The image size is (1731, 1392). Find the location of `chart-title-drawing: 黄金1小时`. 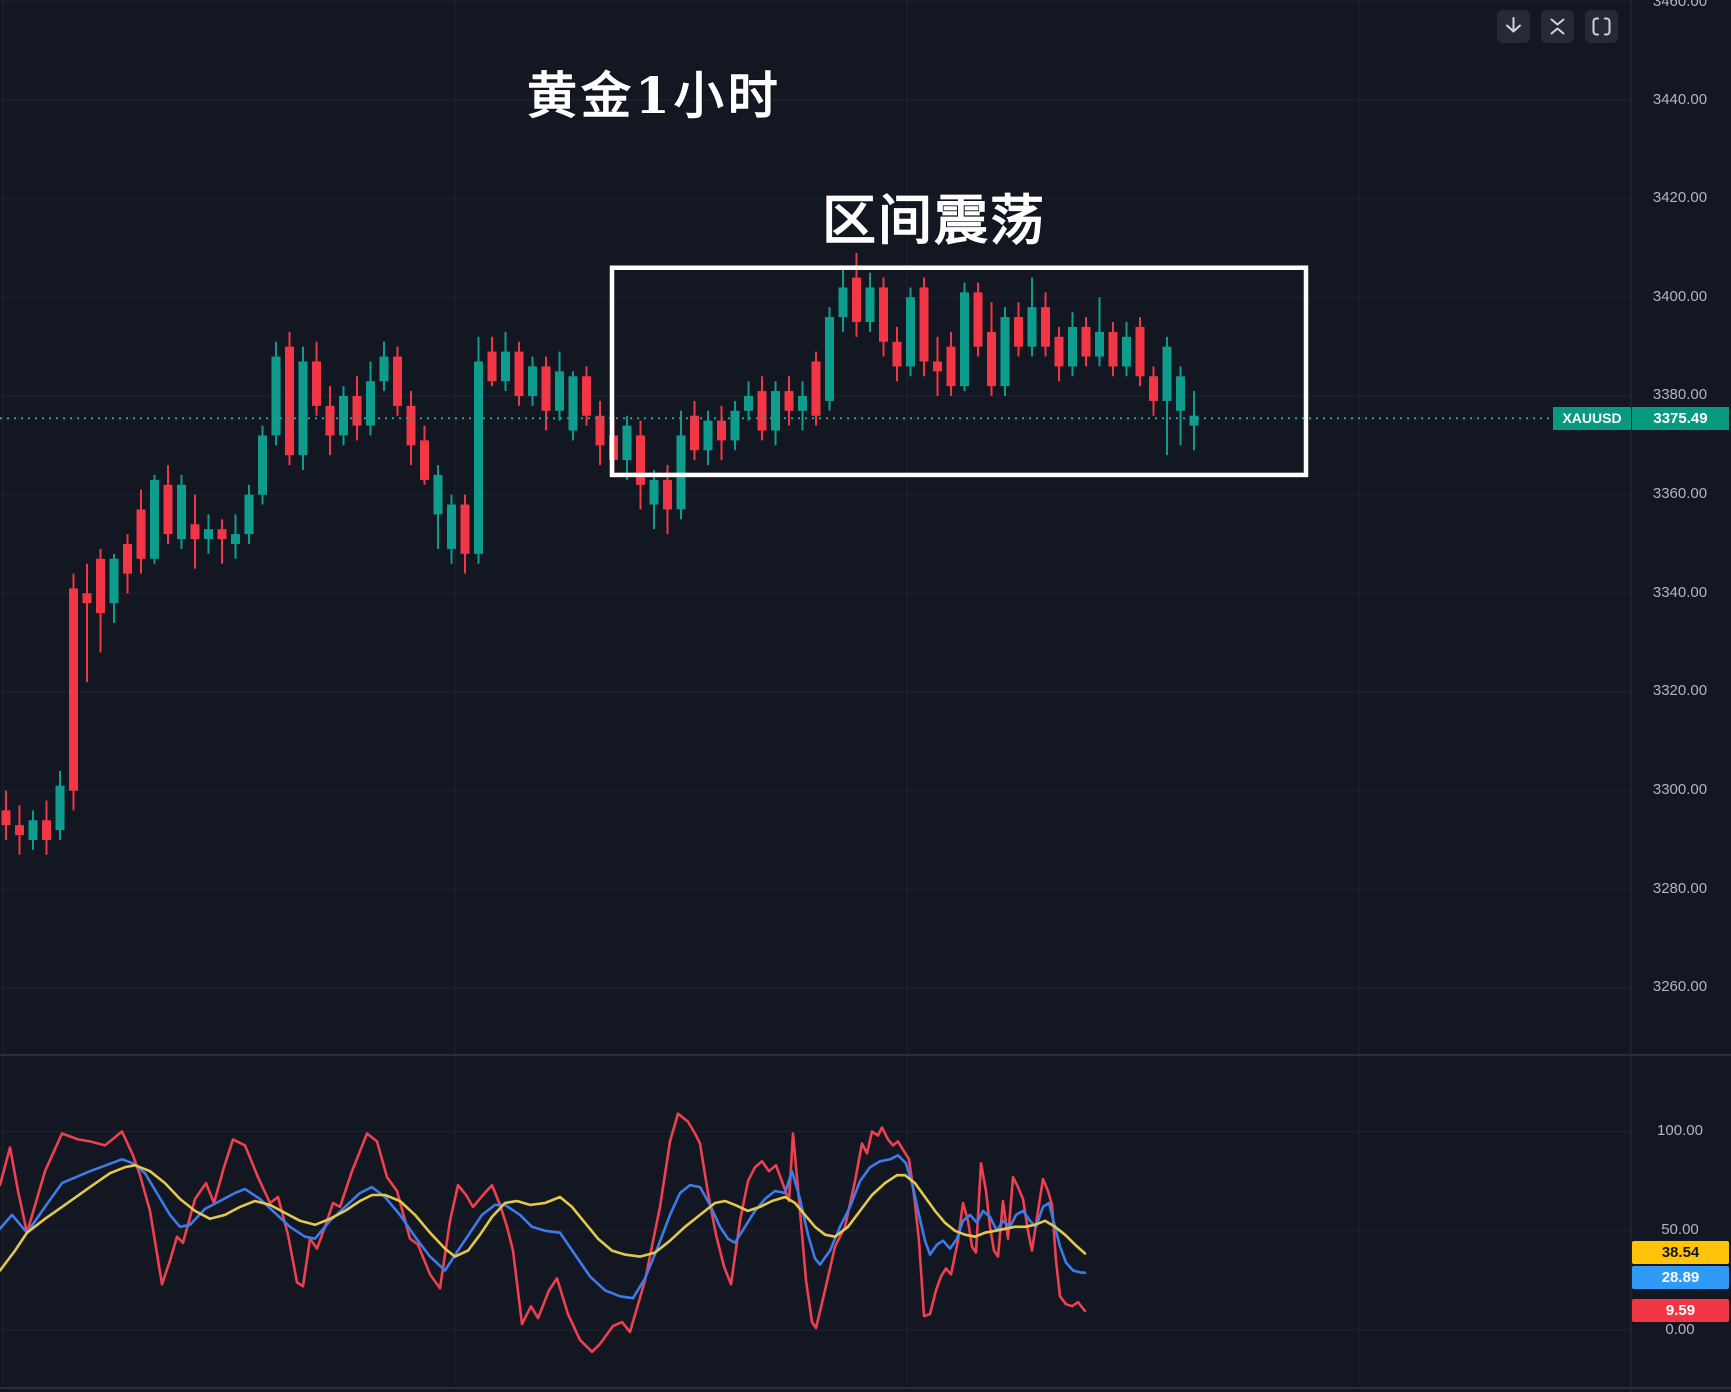

chart-title-drawing: 黄金1小时 is located at coordinates (654, 92).